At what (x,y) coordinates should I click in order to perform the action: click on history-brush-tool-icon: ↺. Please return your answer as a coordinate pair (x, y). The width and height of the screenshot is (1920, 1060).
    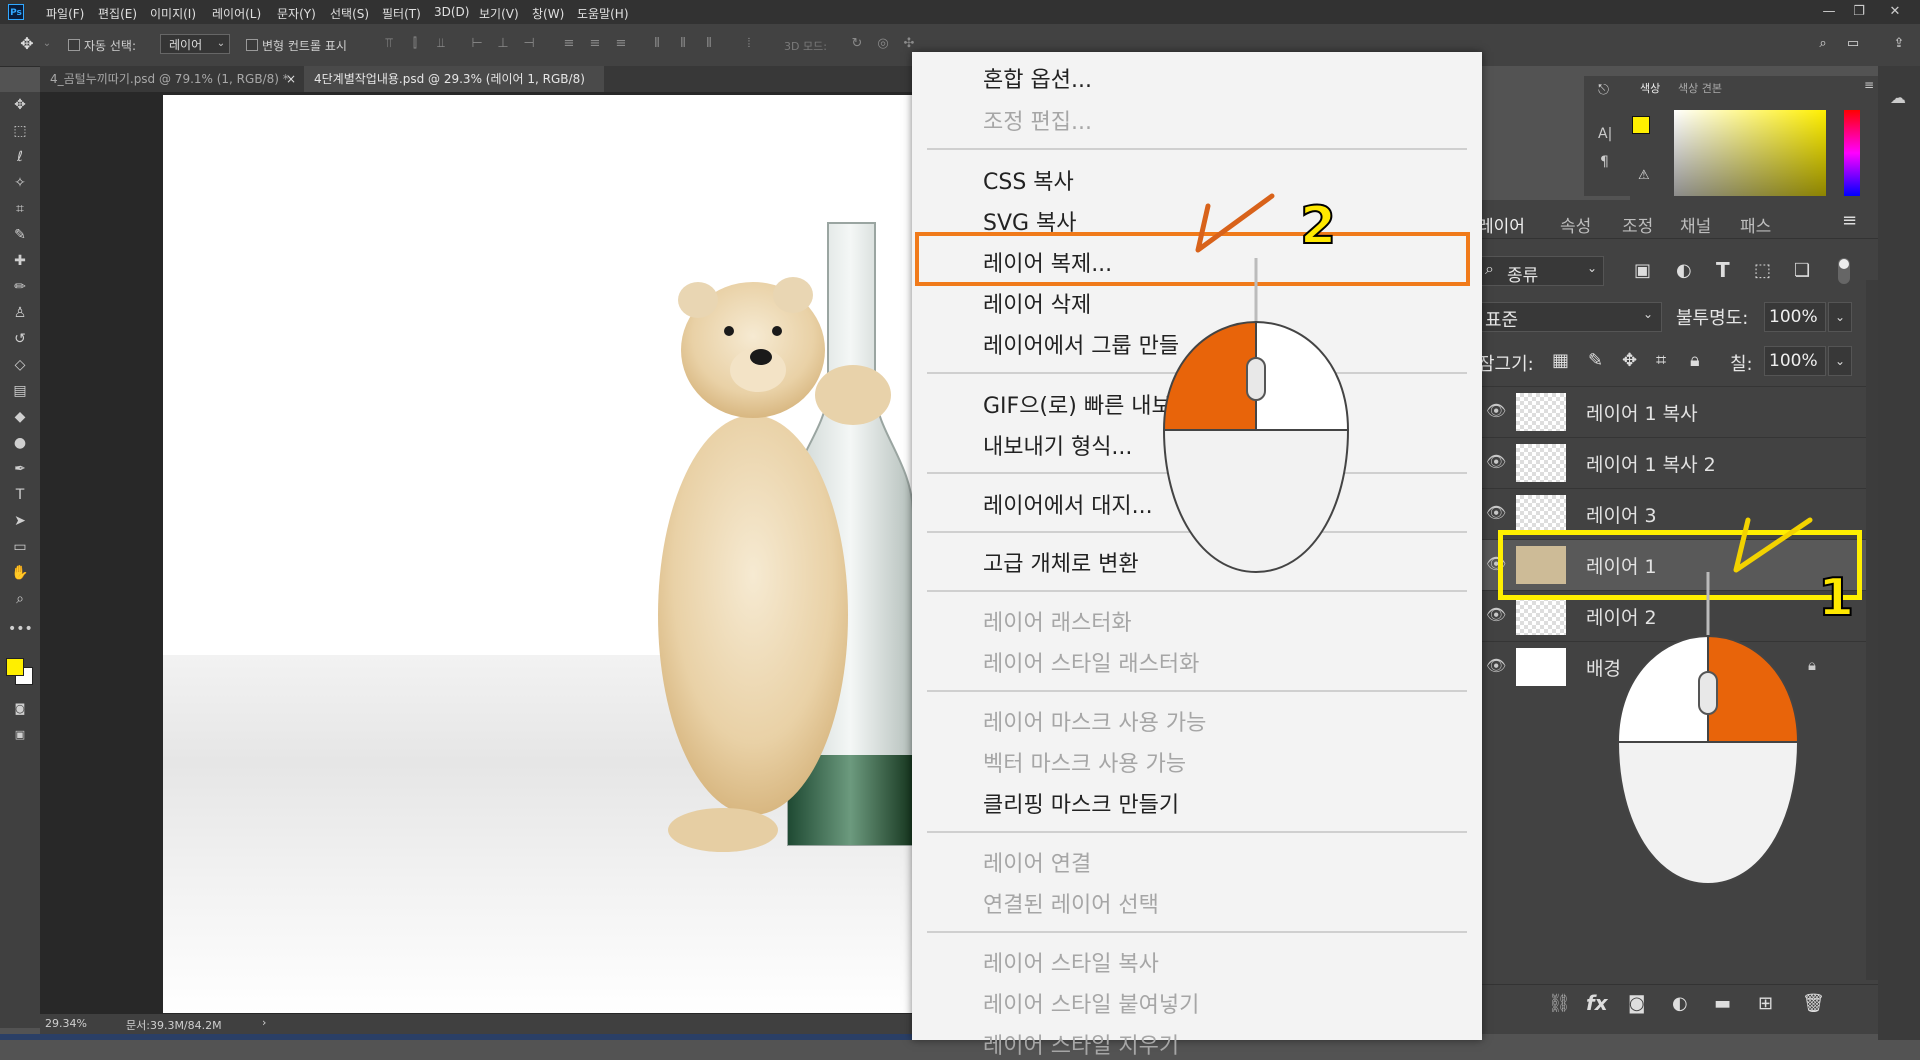
    Looking at the image, I should click on (20, 339).